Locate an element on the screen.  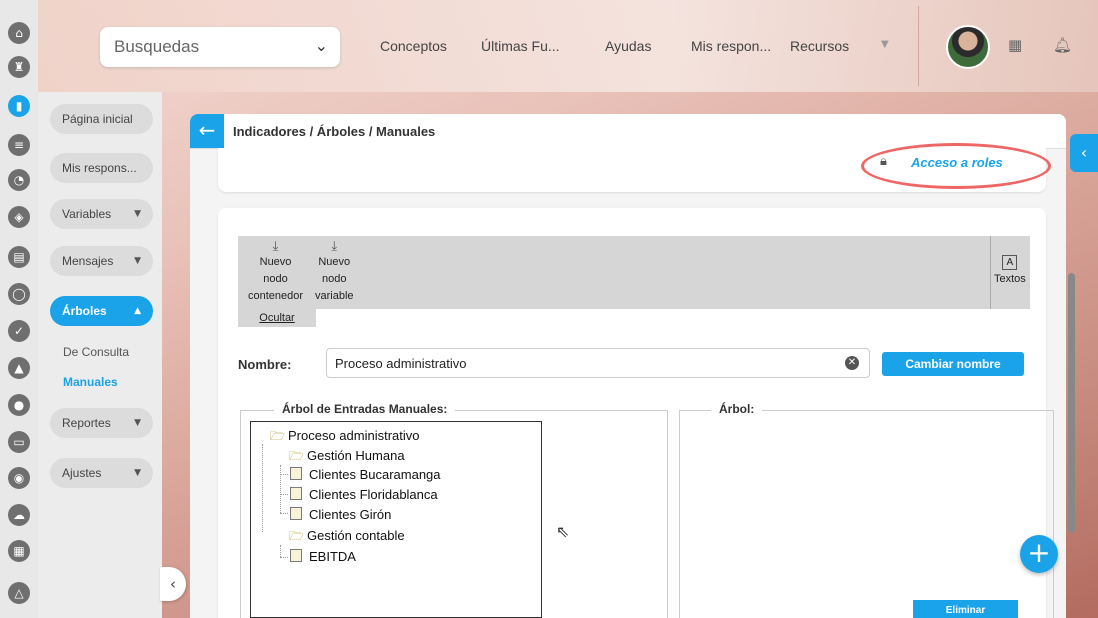
tree-node-label: Clientes Girón is located at coordinates (350, 514).